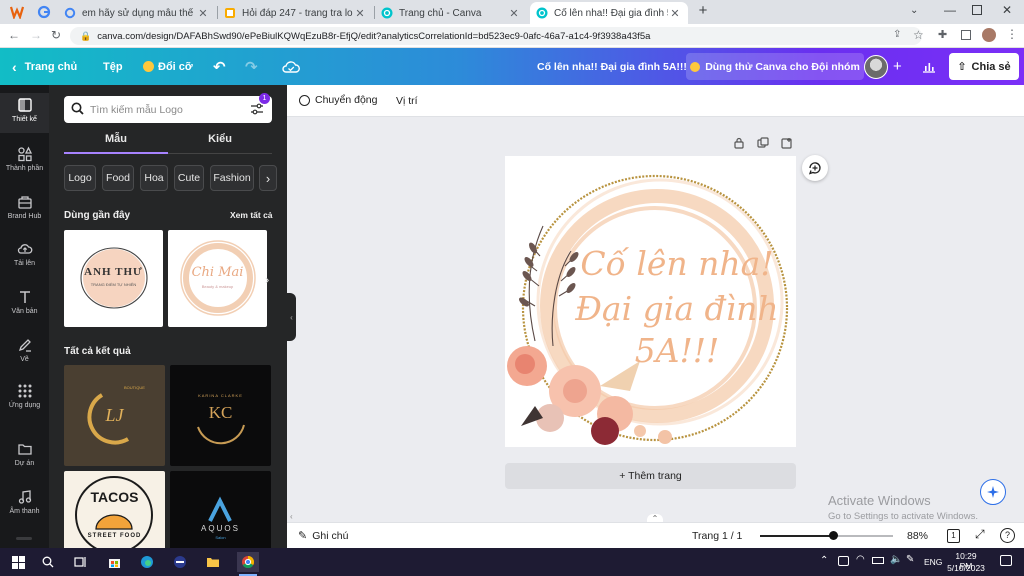 The width and height of the screenshot is (1024, 576). I want to click on magic-assistant-button, so click(993, 492).